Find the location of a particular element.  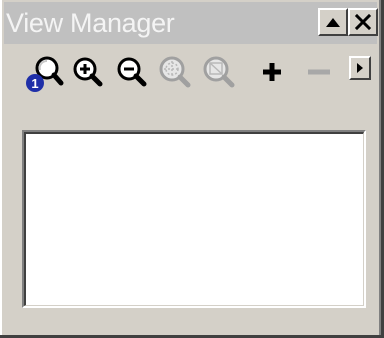

close-button is located at coordinates (363, 22).